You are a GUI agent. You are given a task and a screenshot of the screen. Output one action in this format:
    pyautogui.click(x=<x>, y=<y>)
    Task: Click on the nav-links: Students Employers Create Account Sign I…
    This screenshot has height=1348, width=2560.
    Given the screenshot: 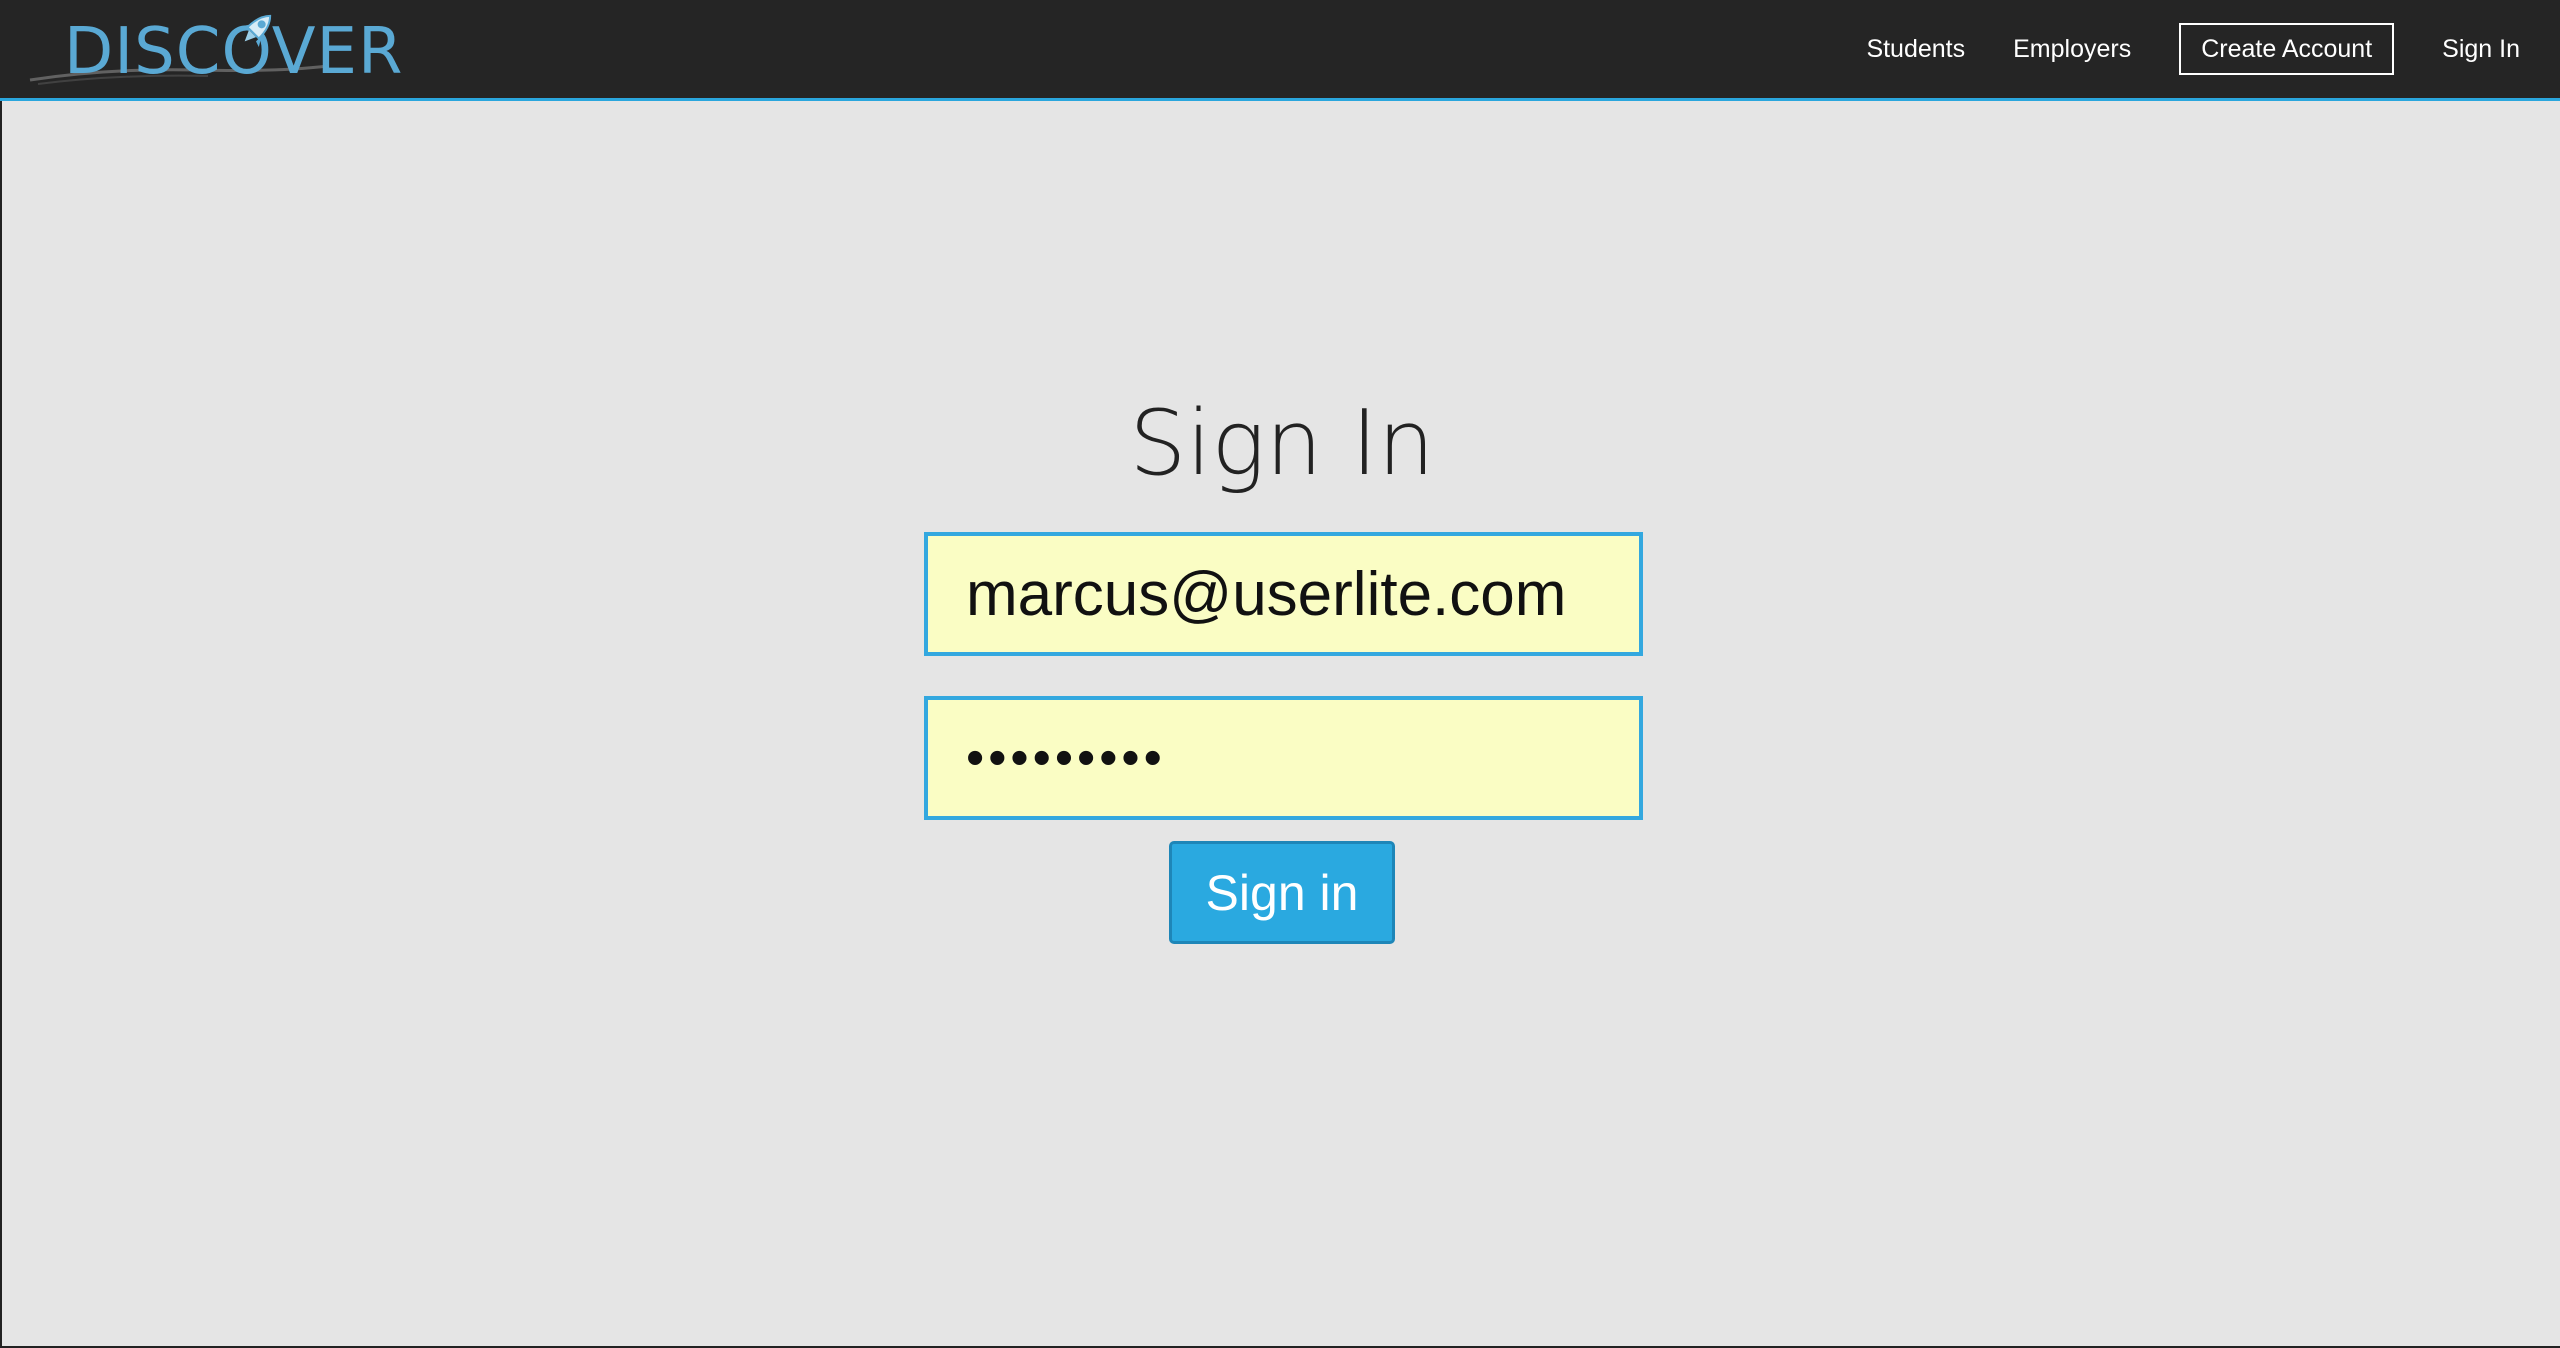 What is the action you would take?
    pyautogui.click(x=2213, y=49)
    